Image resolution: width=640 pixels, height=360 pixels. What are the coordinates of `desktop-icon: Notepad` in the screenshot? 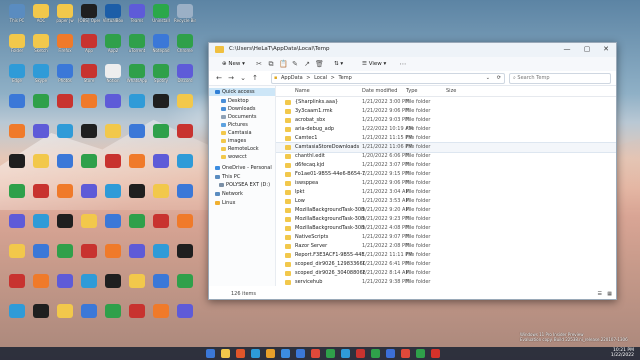 It's located at (161, 48).